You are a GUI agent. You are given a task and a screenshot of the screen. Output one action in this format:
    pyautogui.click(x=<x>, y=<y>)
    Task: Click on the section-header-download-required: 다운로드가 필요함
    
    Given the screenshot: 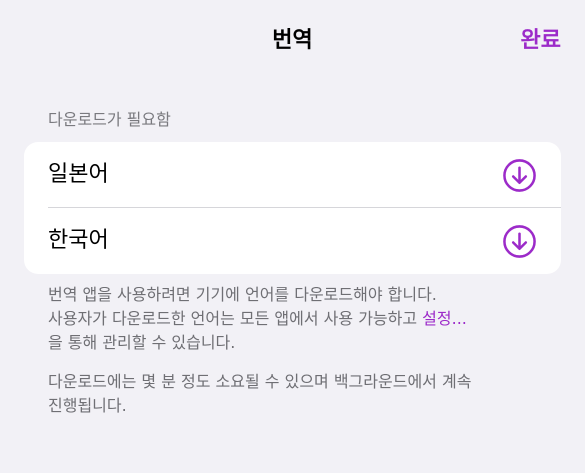 What is the action you would take?
    pyautogui.click(x=109, y=119)
    